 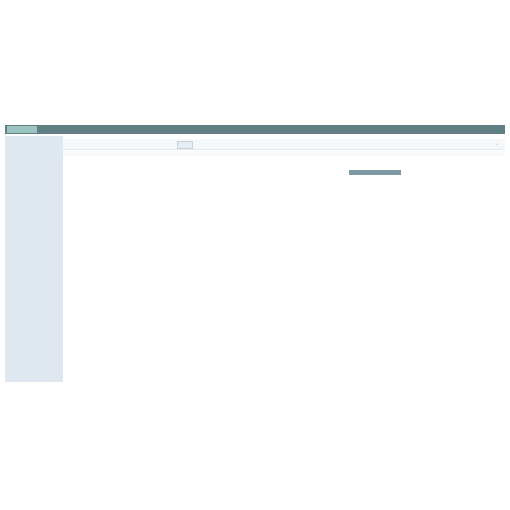 What do you see at coordinates (497, 144) in the screenshot?
I see `close-icon: ×` at bounding box center [497, 144].